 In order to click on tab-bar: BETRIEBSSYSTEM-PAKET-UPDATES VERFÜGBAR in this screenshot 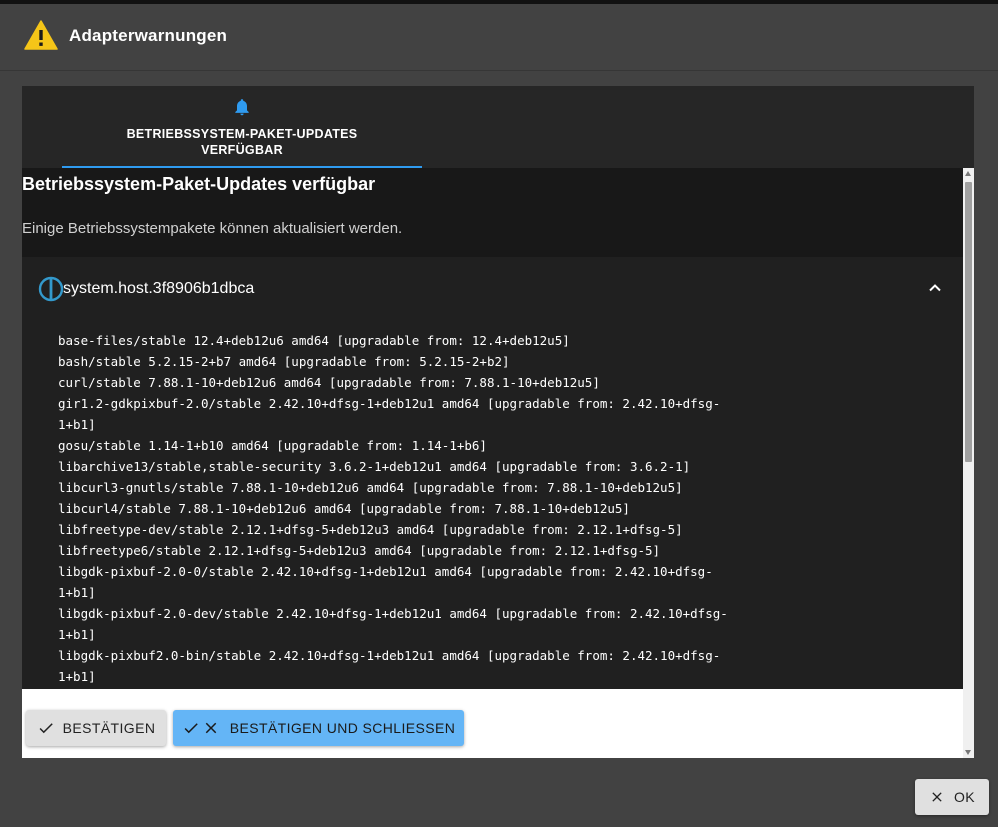, I will do `click(498, 127)`.